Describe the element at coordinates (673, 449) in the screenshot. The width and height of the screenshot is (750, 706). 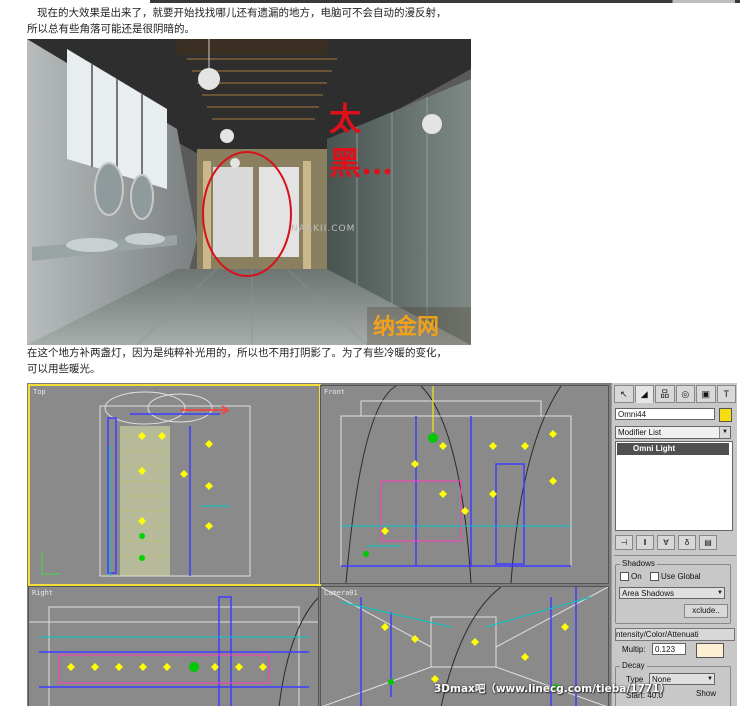
I see `stack-item-omni-light: Omni Light` at that location.